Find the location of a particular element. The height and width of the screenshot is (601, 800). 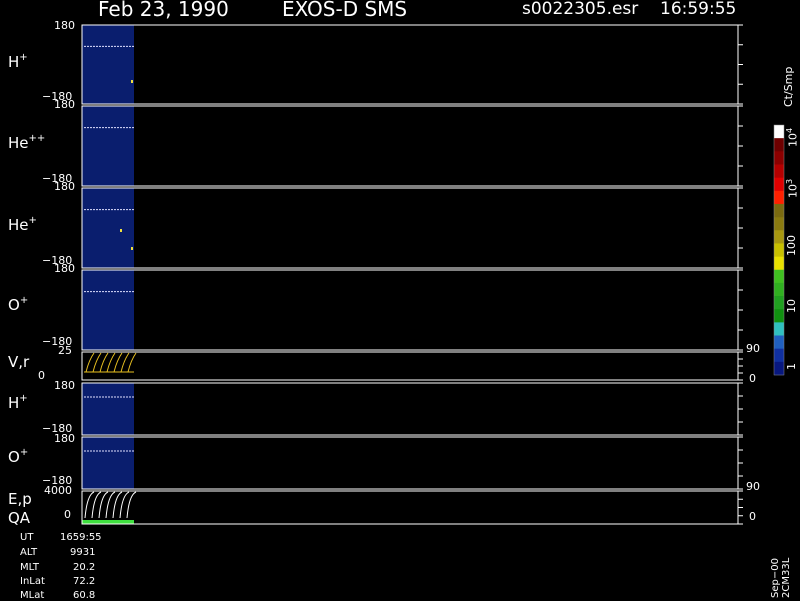

colorbar-label-10: 10 is located at coordinates (791, 306).